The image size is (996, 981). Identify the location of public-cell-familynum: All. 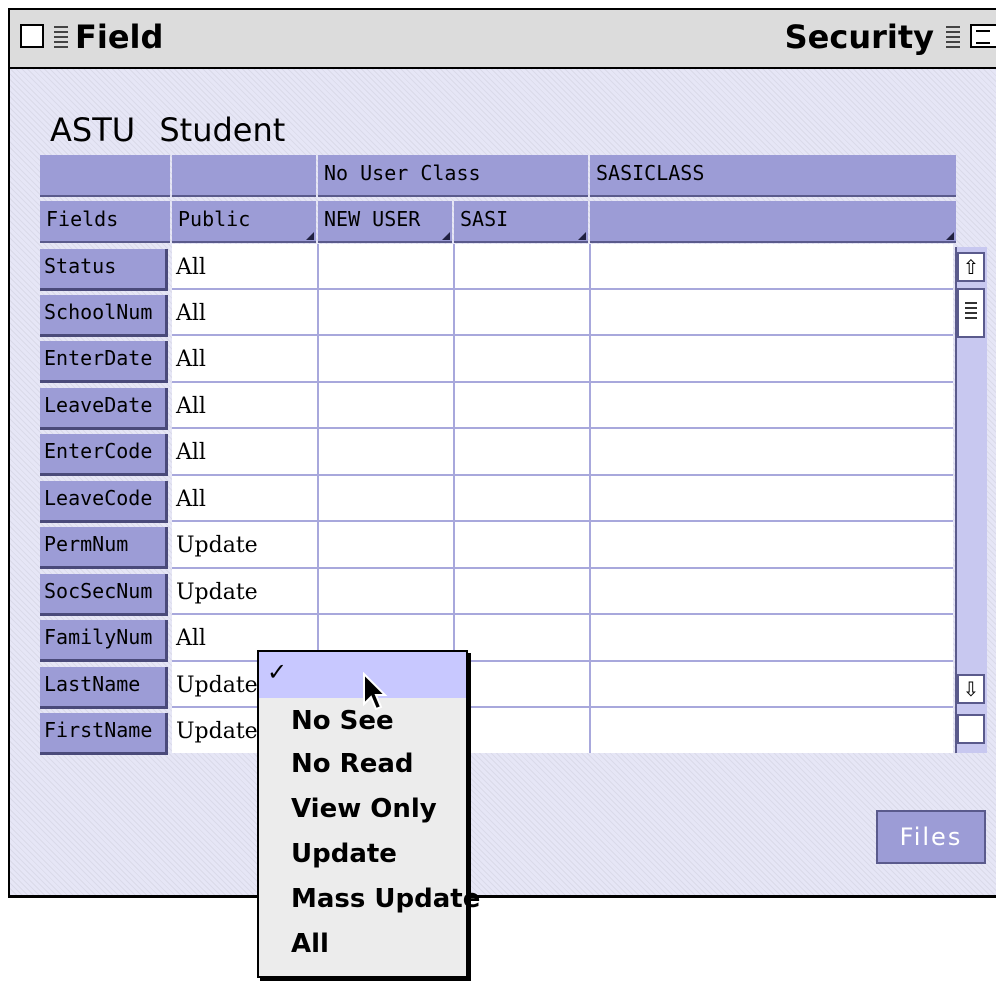
(191, 638).